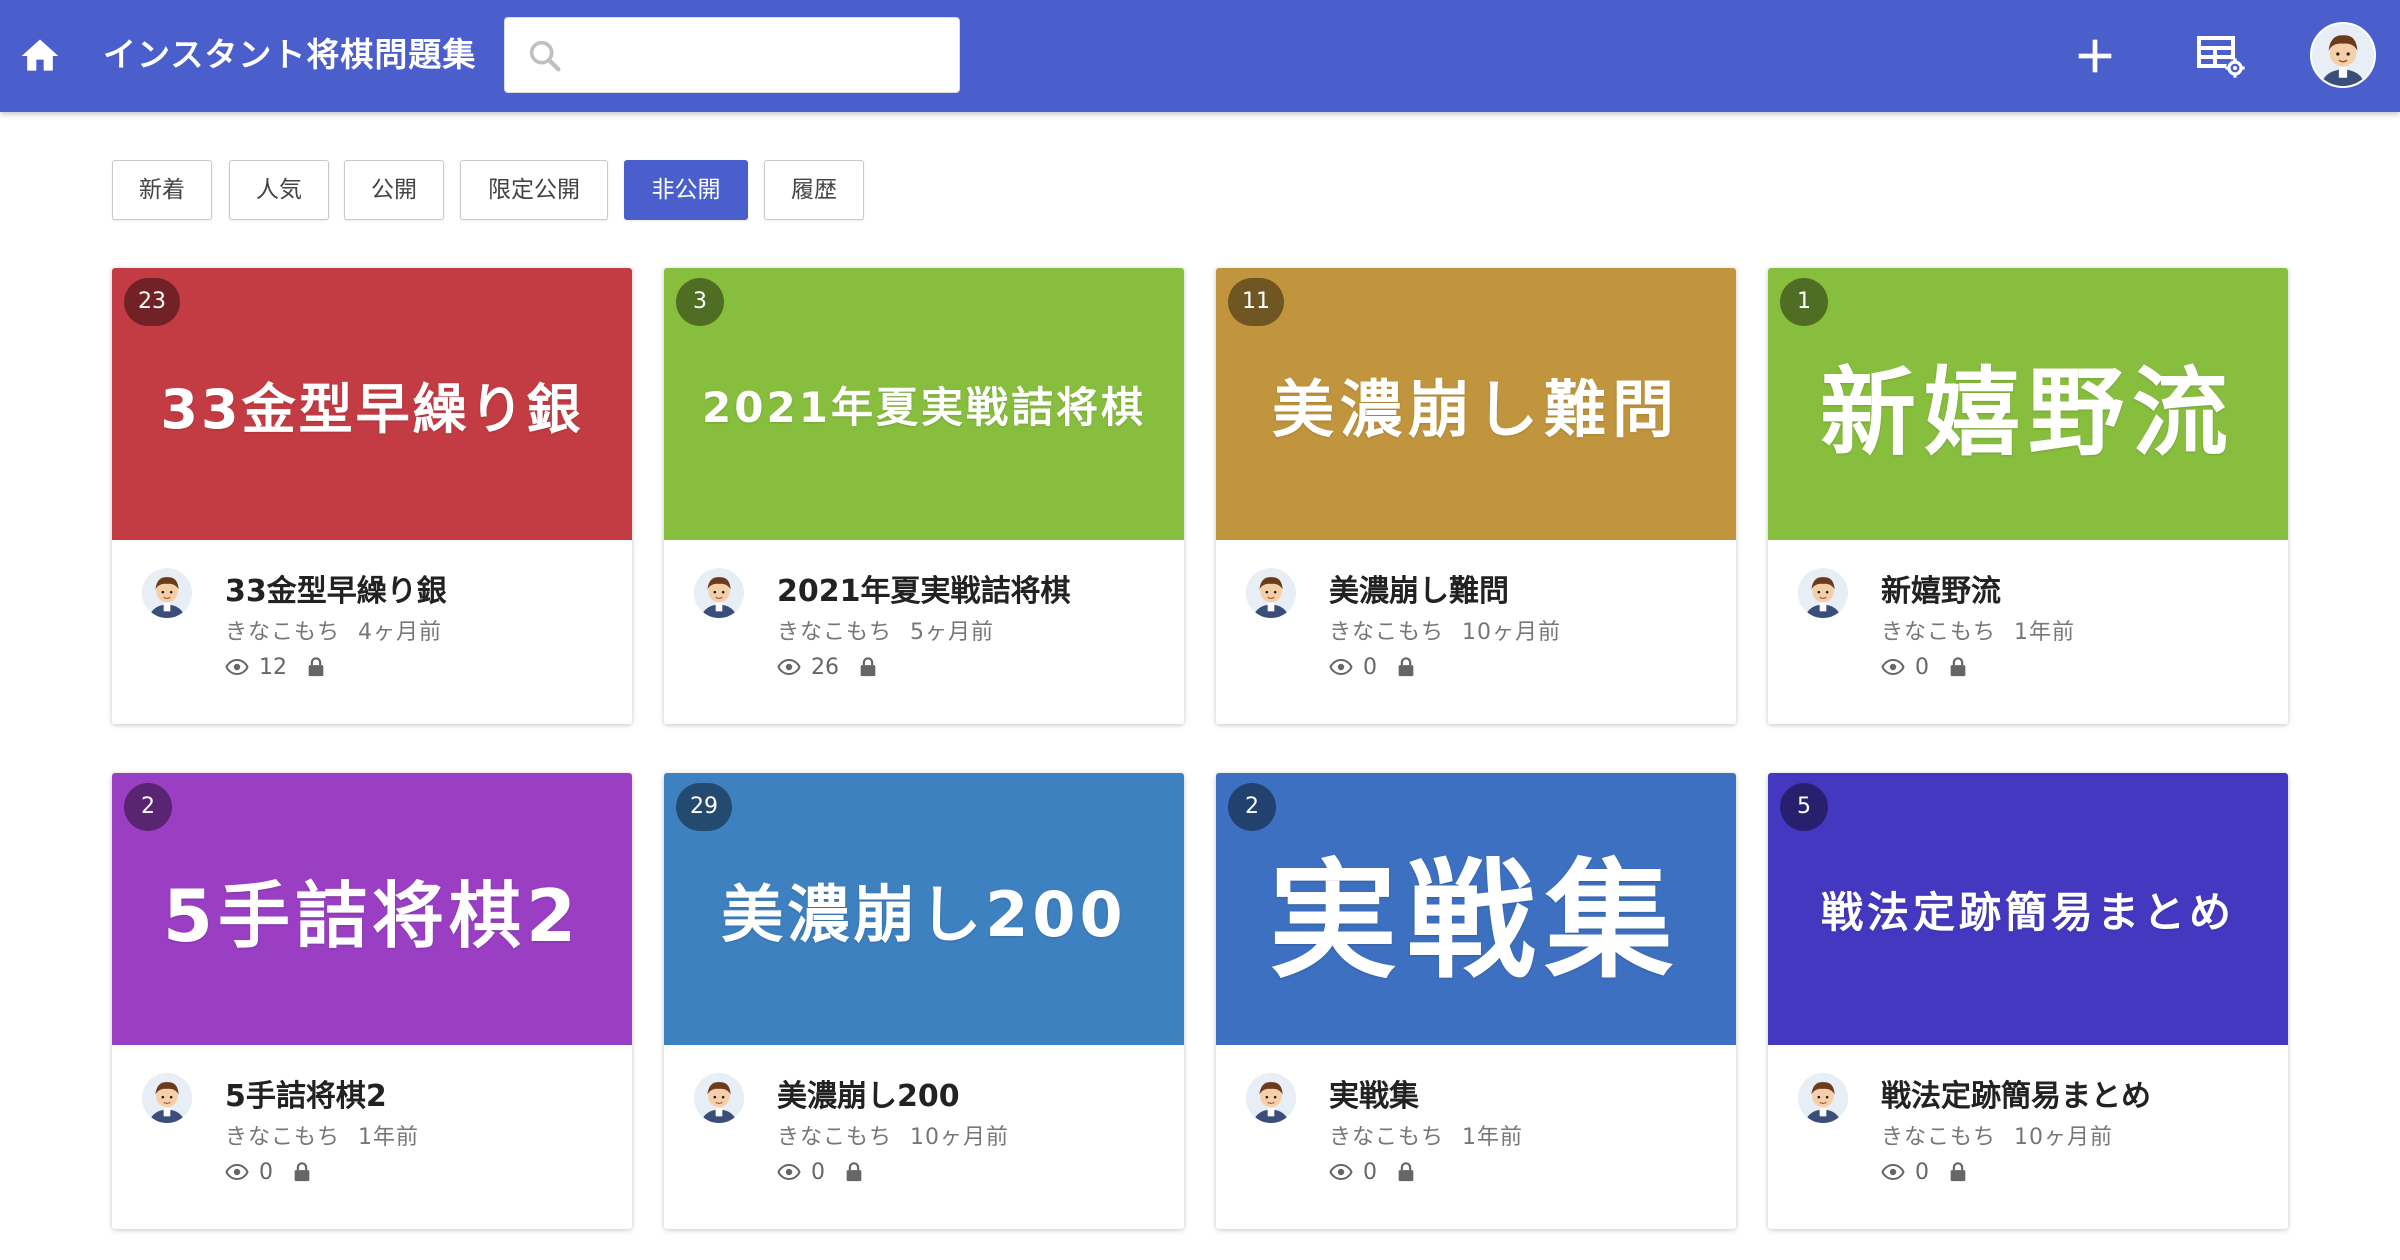  I want to click on card-banner-text: 戦法定跡簡易まとめ, so click(2027, 912).